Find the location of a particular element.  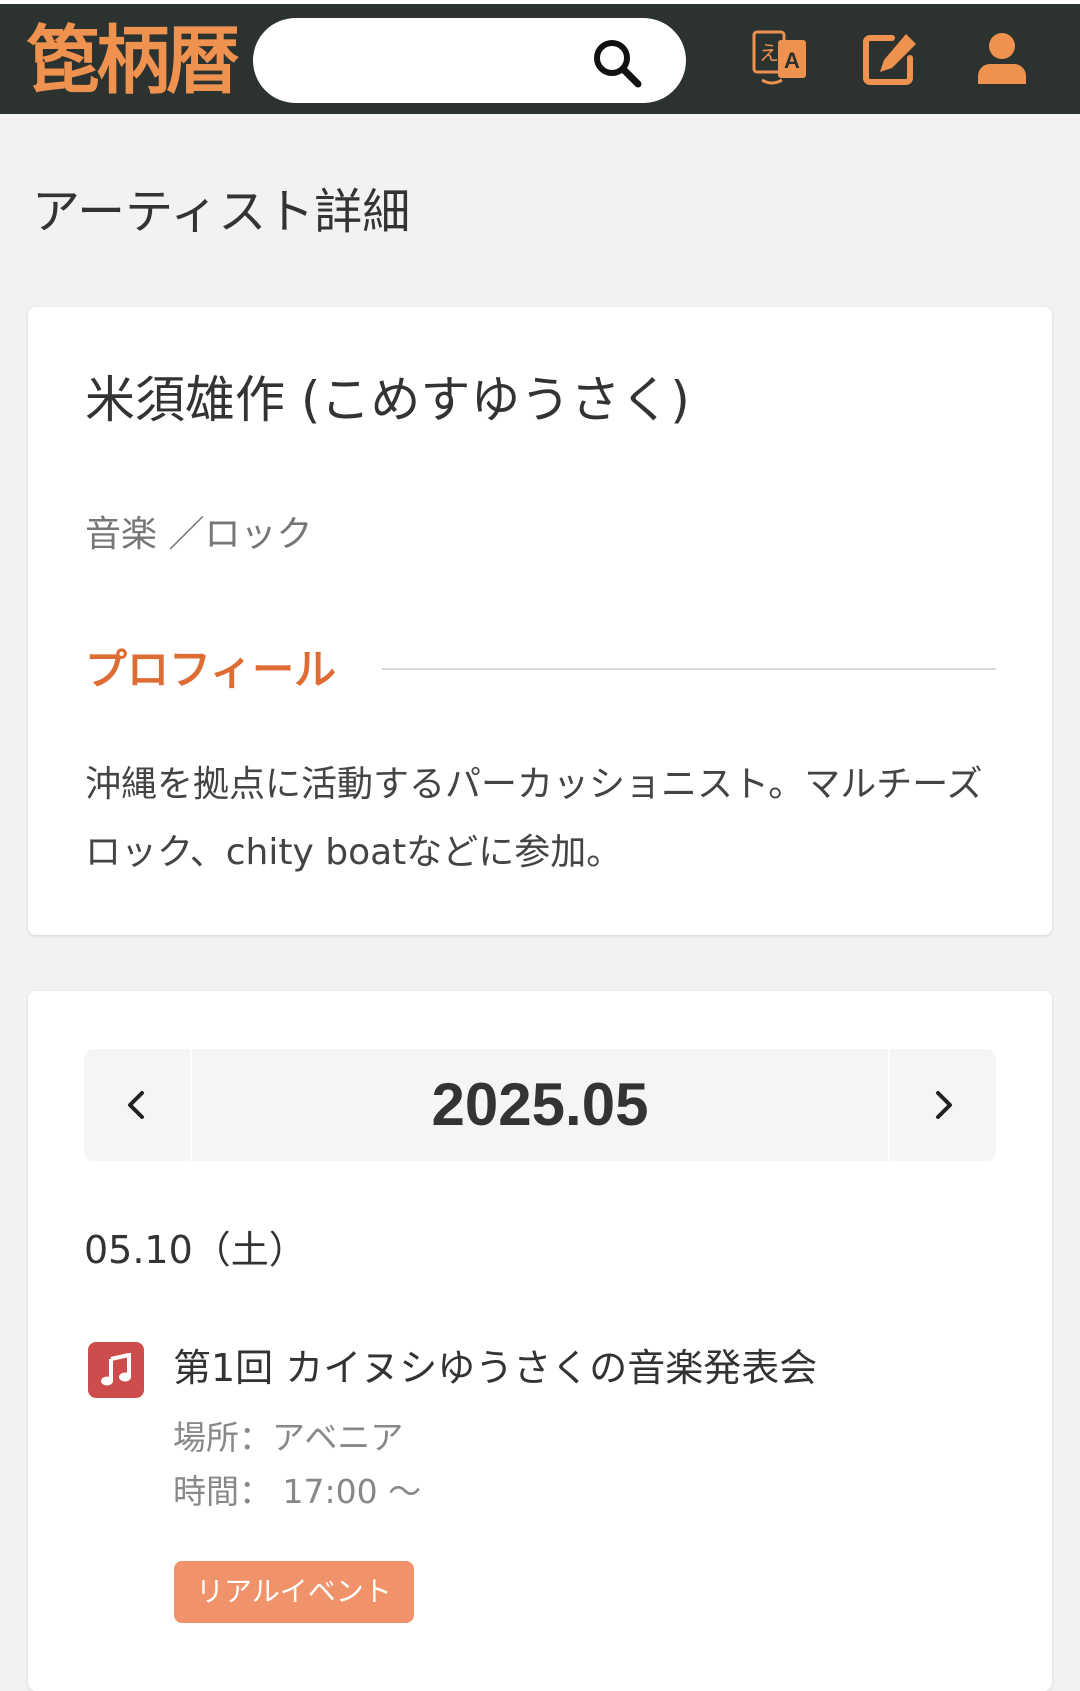

search-box is located at coordinates (469, 60).